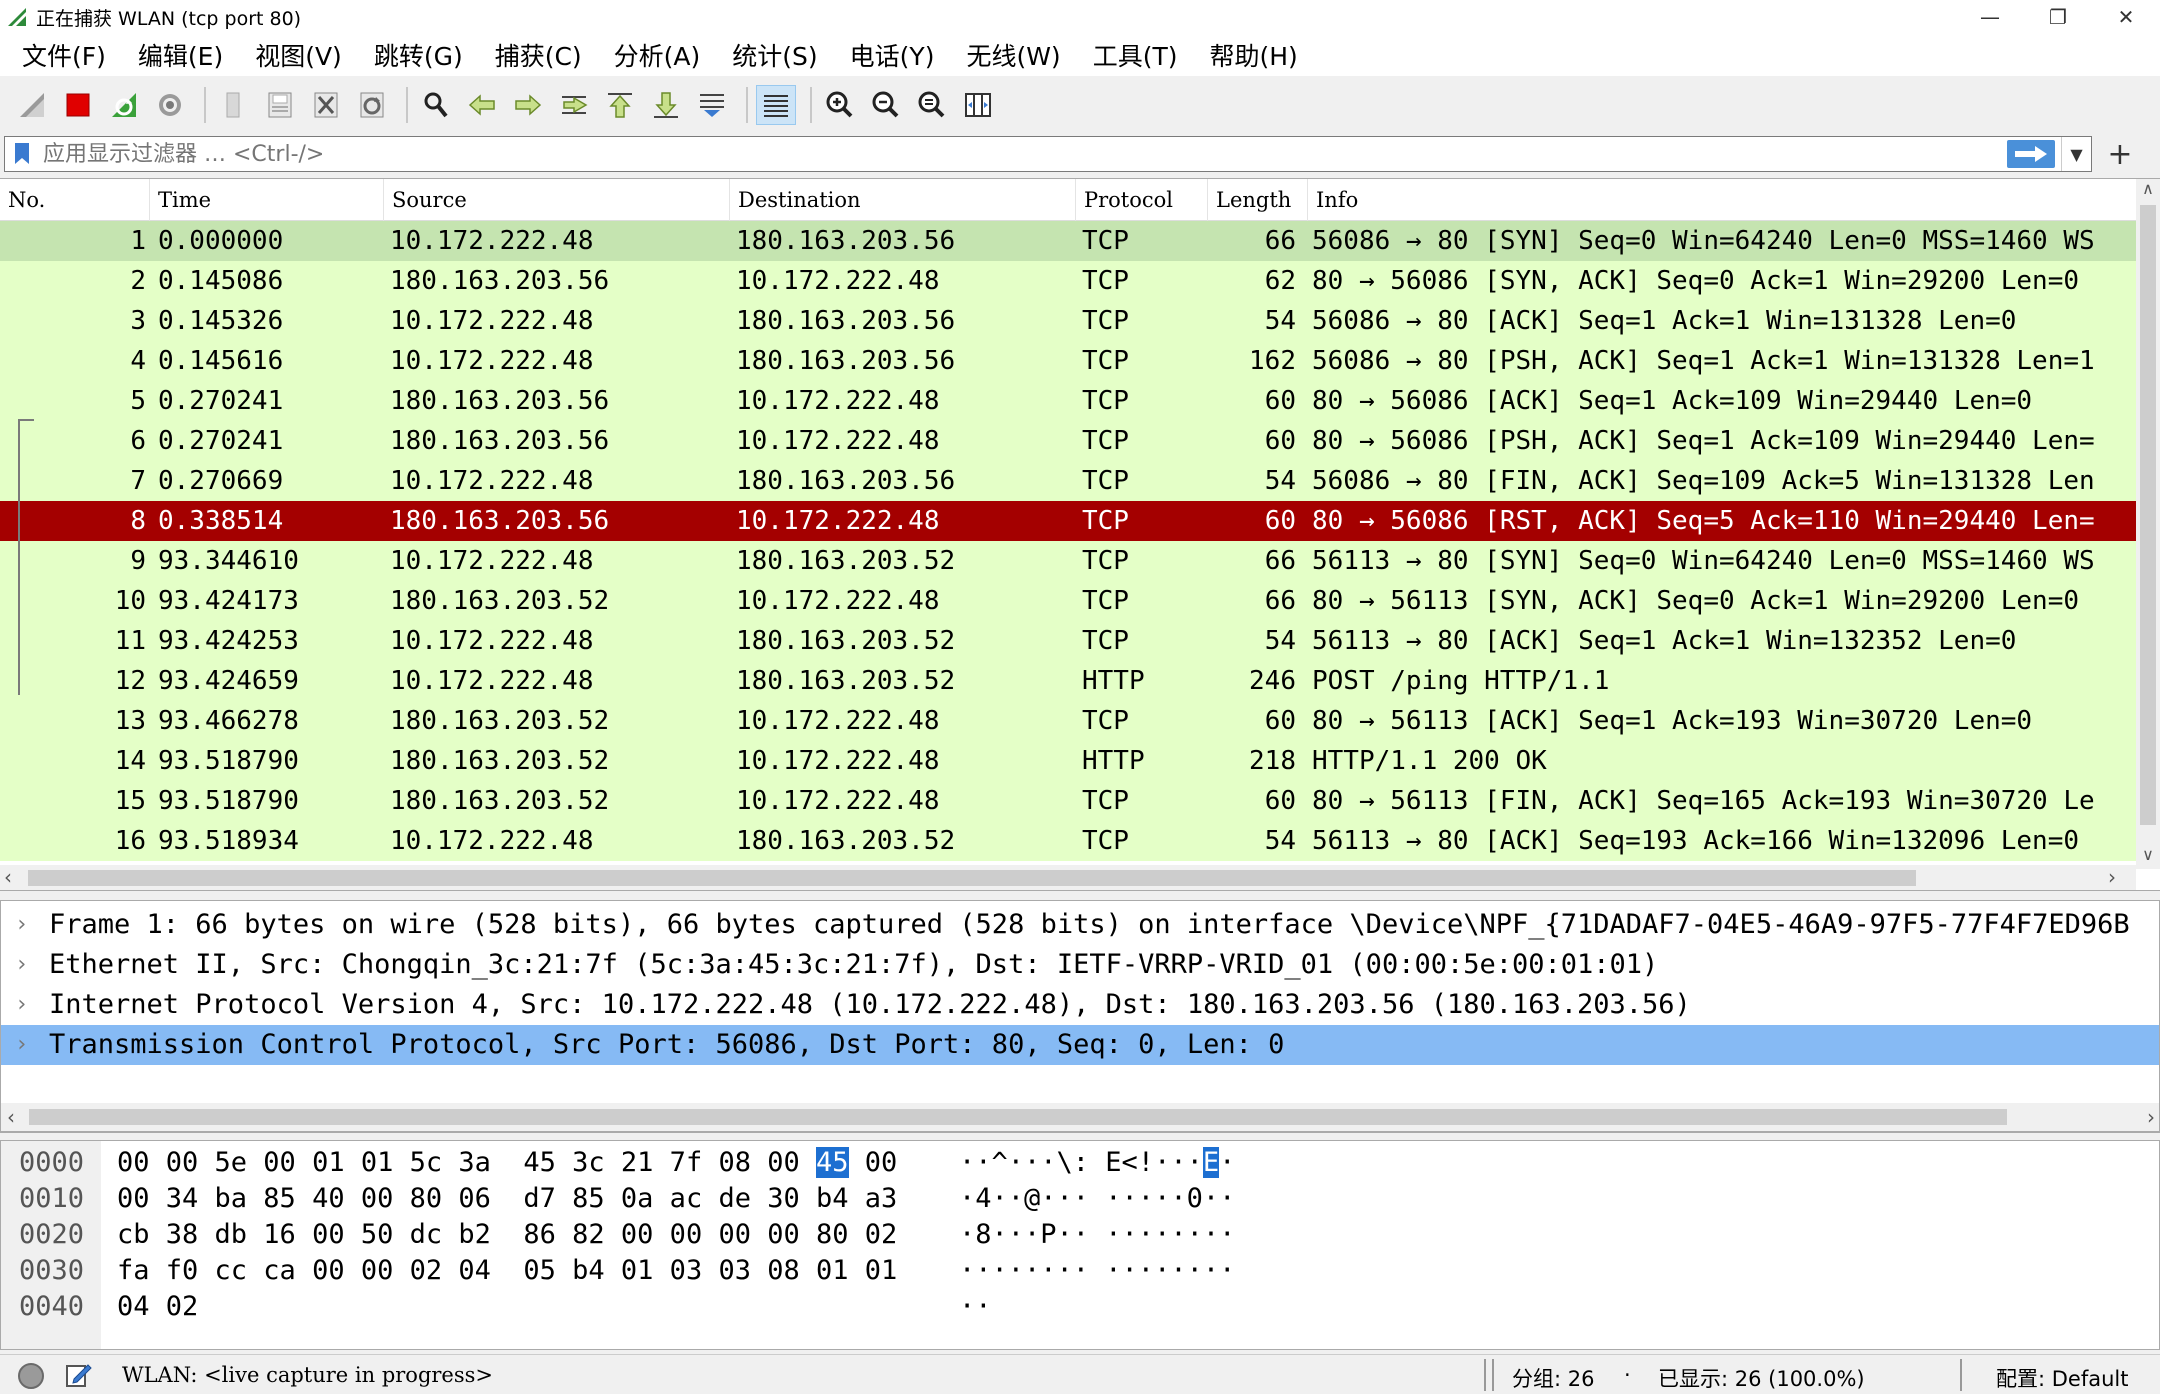  I want to click on packet-time-cell: 0.338514, so click(221, 521).